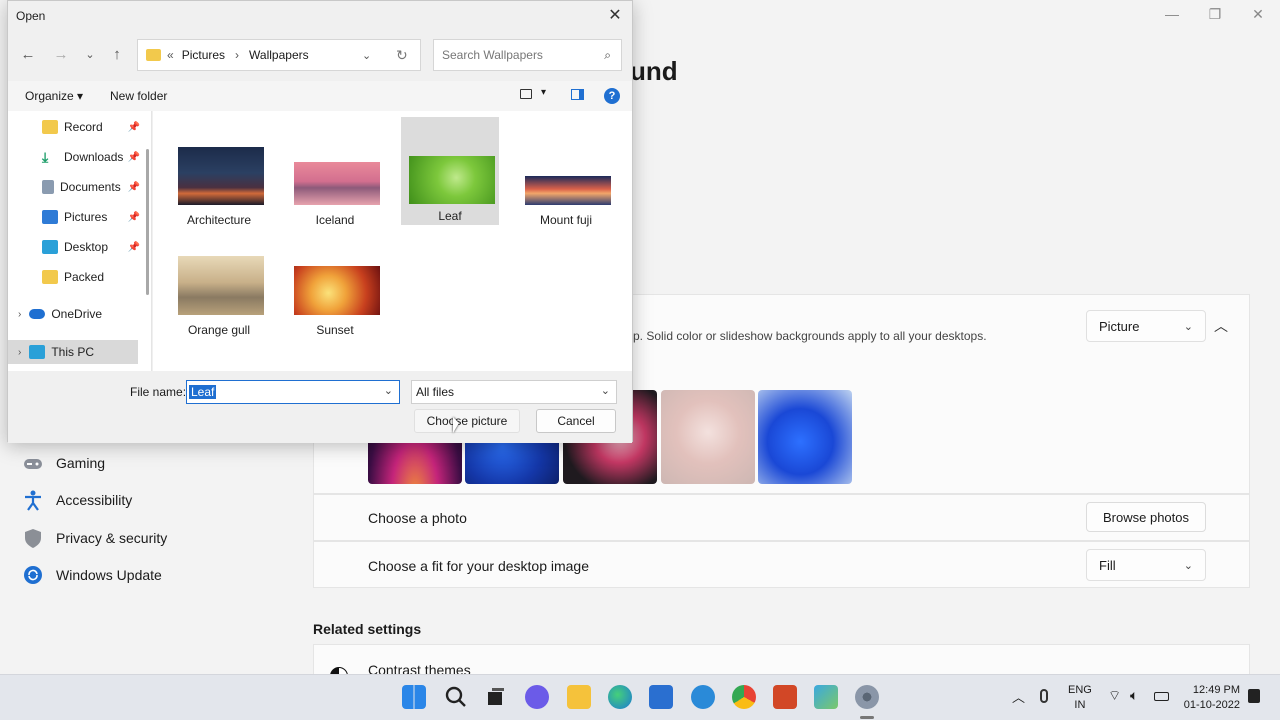 This screenshot has height=720, width=1280. Describe the element at coordinates (1146, 565) in the screenshot. I see `fit-dropdown: Fill ⌄` at that location.